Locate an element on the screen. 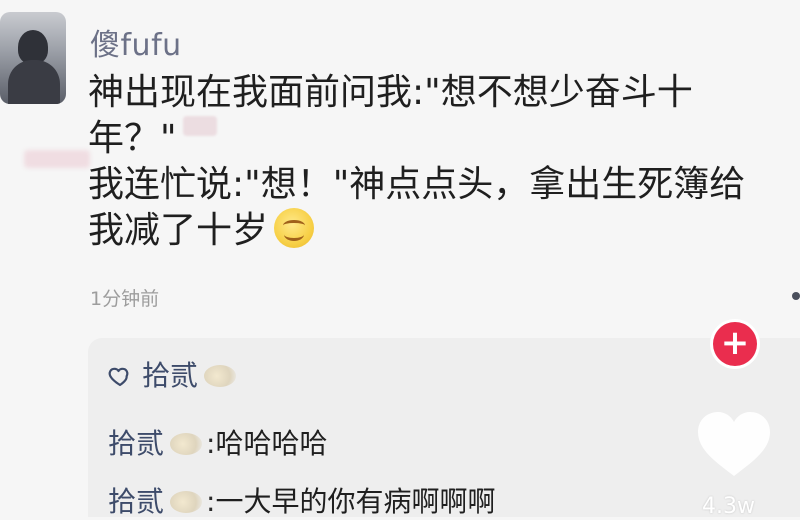 This screenshot has width=800, height=520. smiling-face-icon is located at coordinates (294, 228).